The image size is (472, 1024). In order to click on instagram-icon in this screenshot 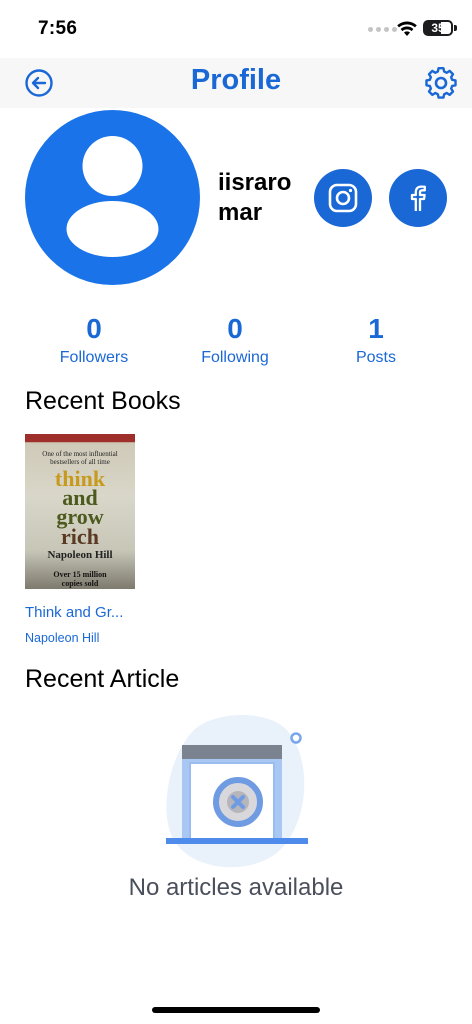, I will do `click(343, 198)`.